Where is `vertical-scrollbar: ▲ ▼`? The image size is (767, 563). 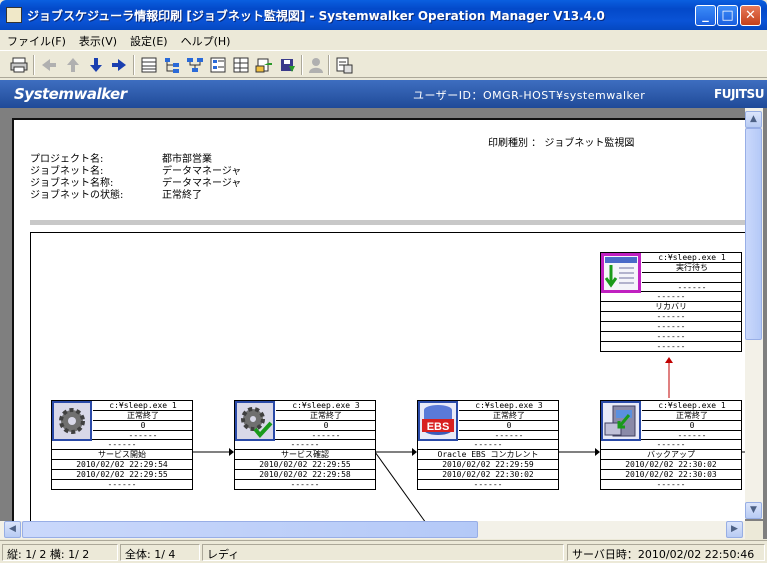
vertical-scrollbar: ▲ ▼ is located at coordinates (754, 313).